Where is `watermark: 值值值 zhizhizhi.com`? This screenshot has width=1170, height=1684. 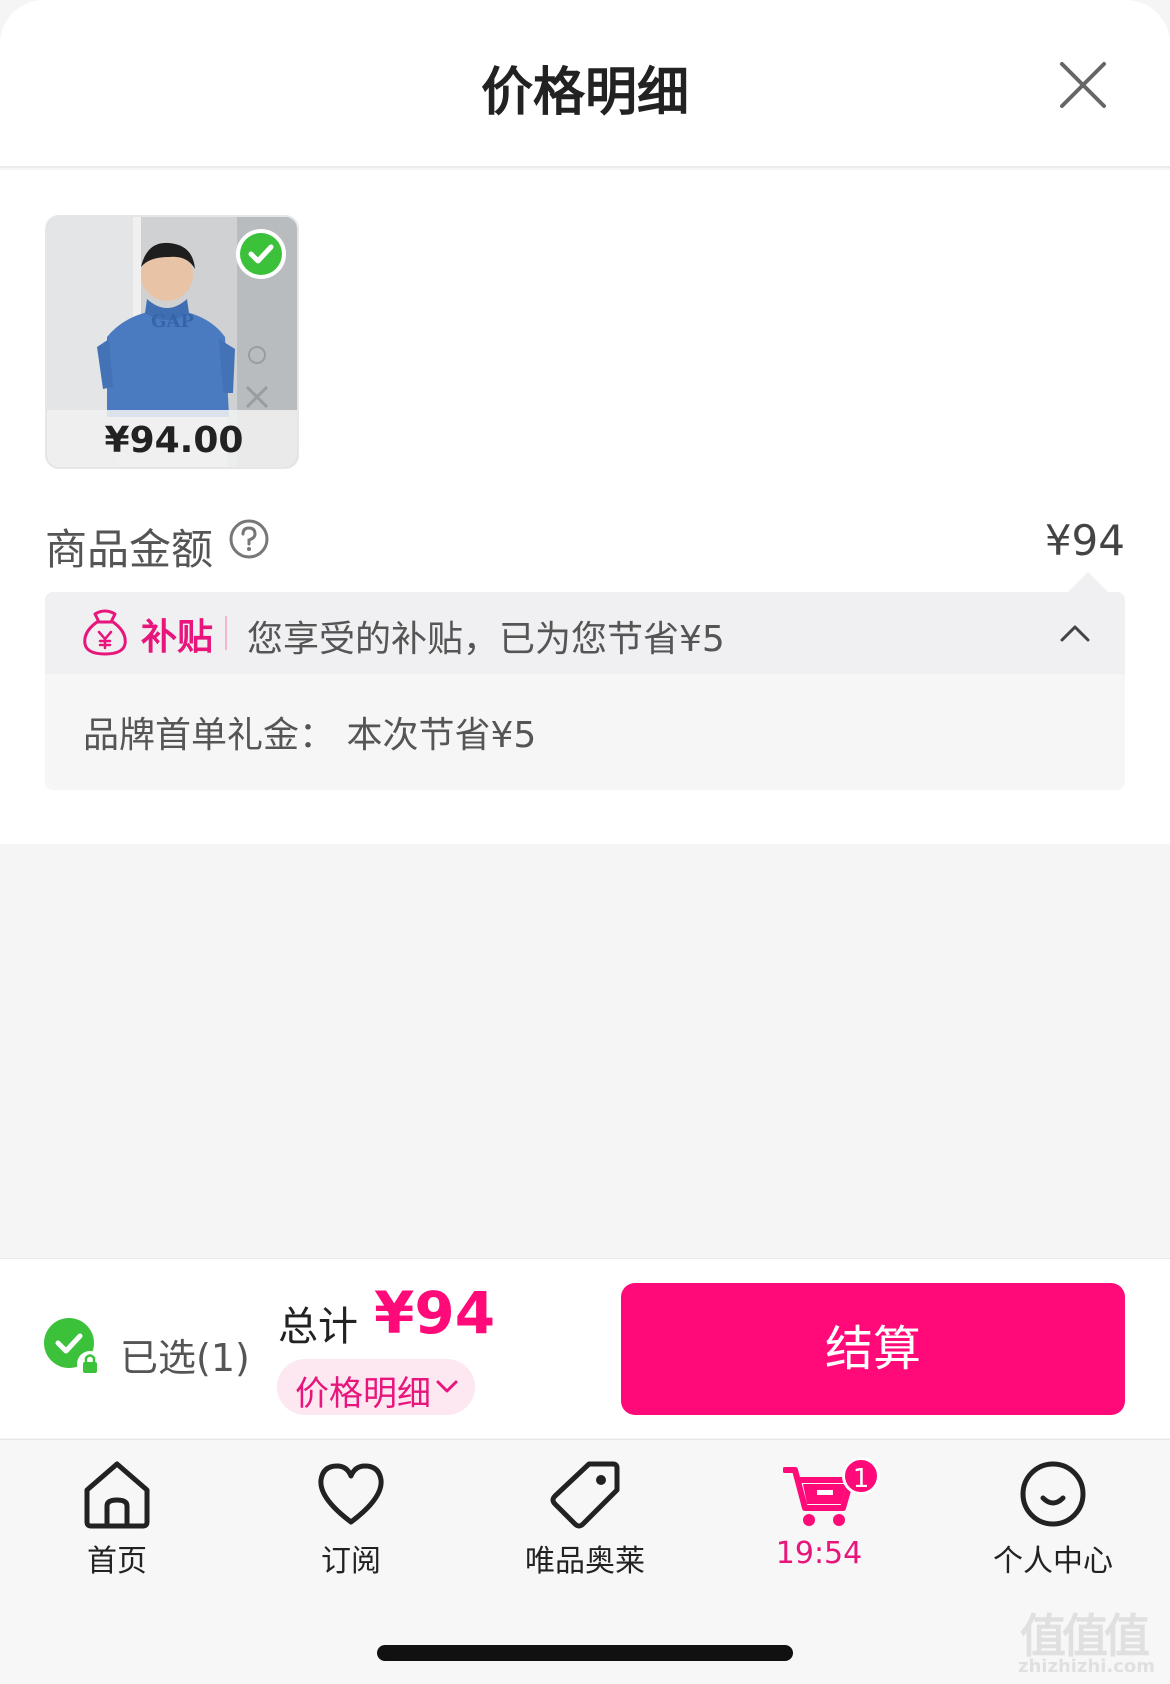
watermark: 值值值 zhizhizhi.com is located at coordinates (1093, 1640).